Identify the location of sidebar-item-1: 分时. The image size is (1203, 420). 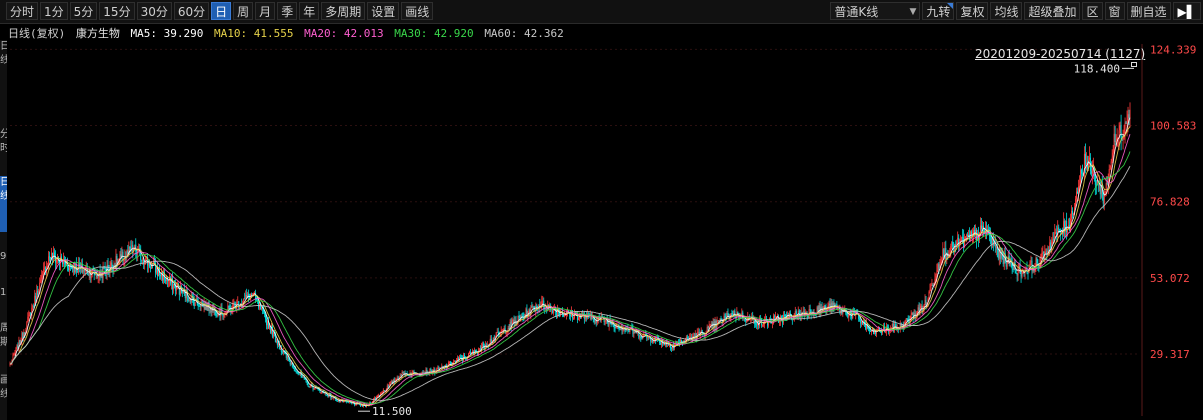
(3, 150).